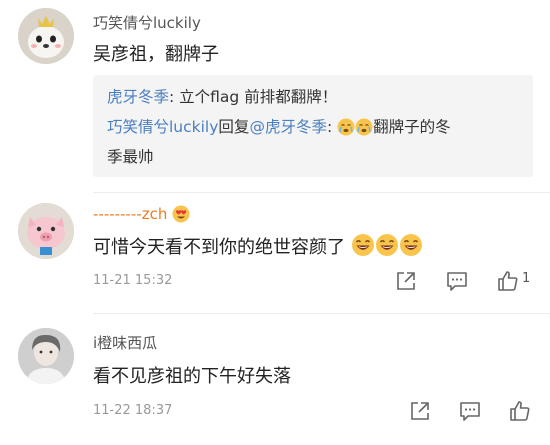 The width and height of the screenshot is (550, 445). What do you see at coordinates (130, 214) in the screenshot?
I see `username-text: ---------zch` at bounding box center [130, 214].